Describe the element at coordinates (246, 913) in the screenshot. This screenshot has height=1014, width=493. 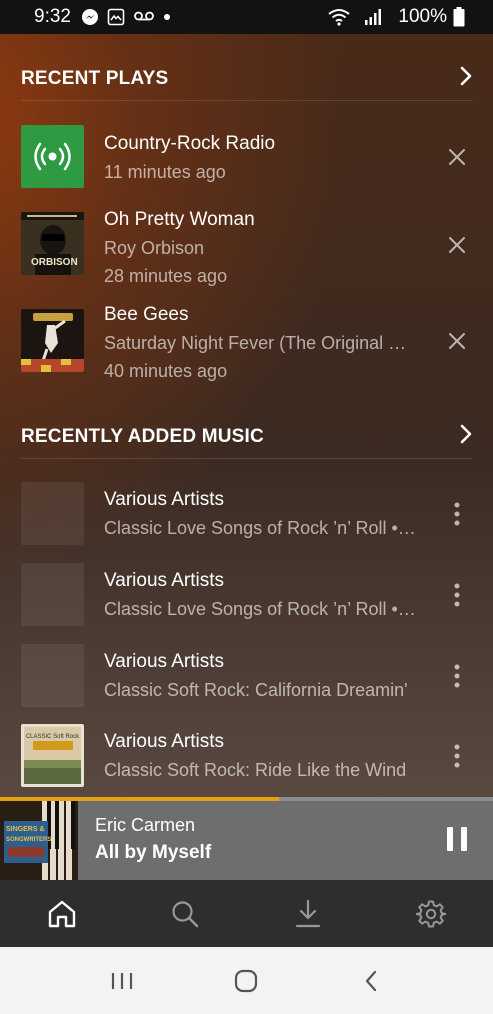
I see `bottom-tab-bar` at that location.